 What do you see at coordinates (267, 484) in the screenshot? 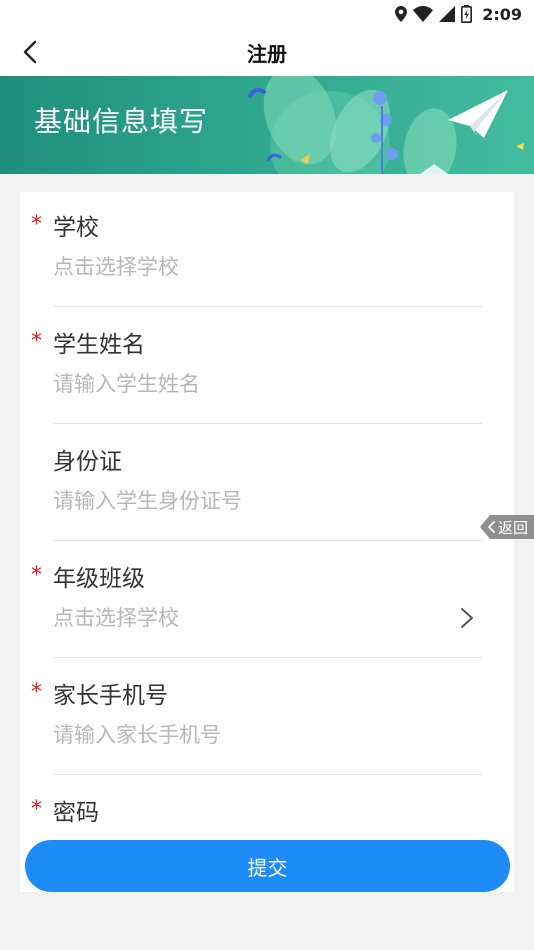
I see `form-row-id-card: 身份证` at bounding box center [267, 484].